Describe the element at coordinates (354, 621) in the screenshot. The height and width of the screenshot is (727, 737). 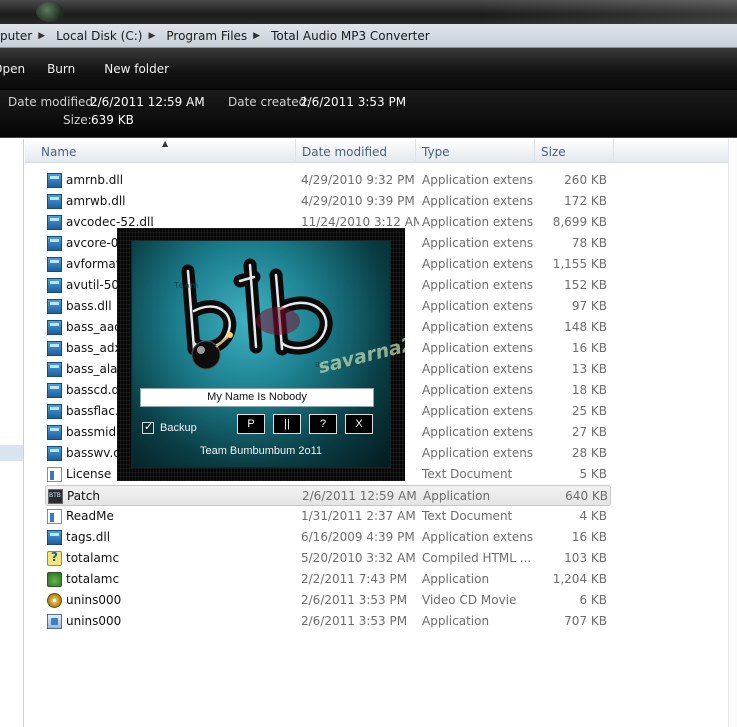
I see `file-date-modified: 2/6/2011 3:53 PM` at that location.